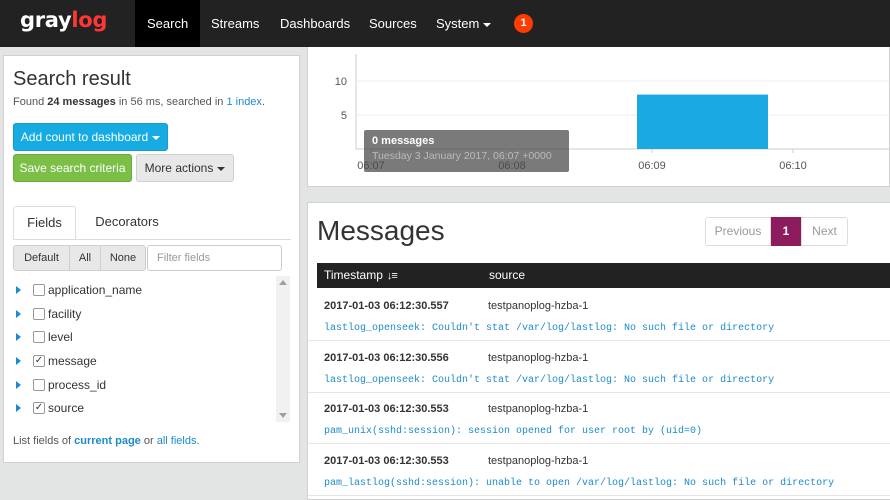 The height and width of the screenshot is (500, 890). I want to click on nav-search-label: Search, so click(168, 23).